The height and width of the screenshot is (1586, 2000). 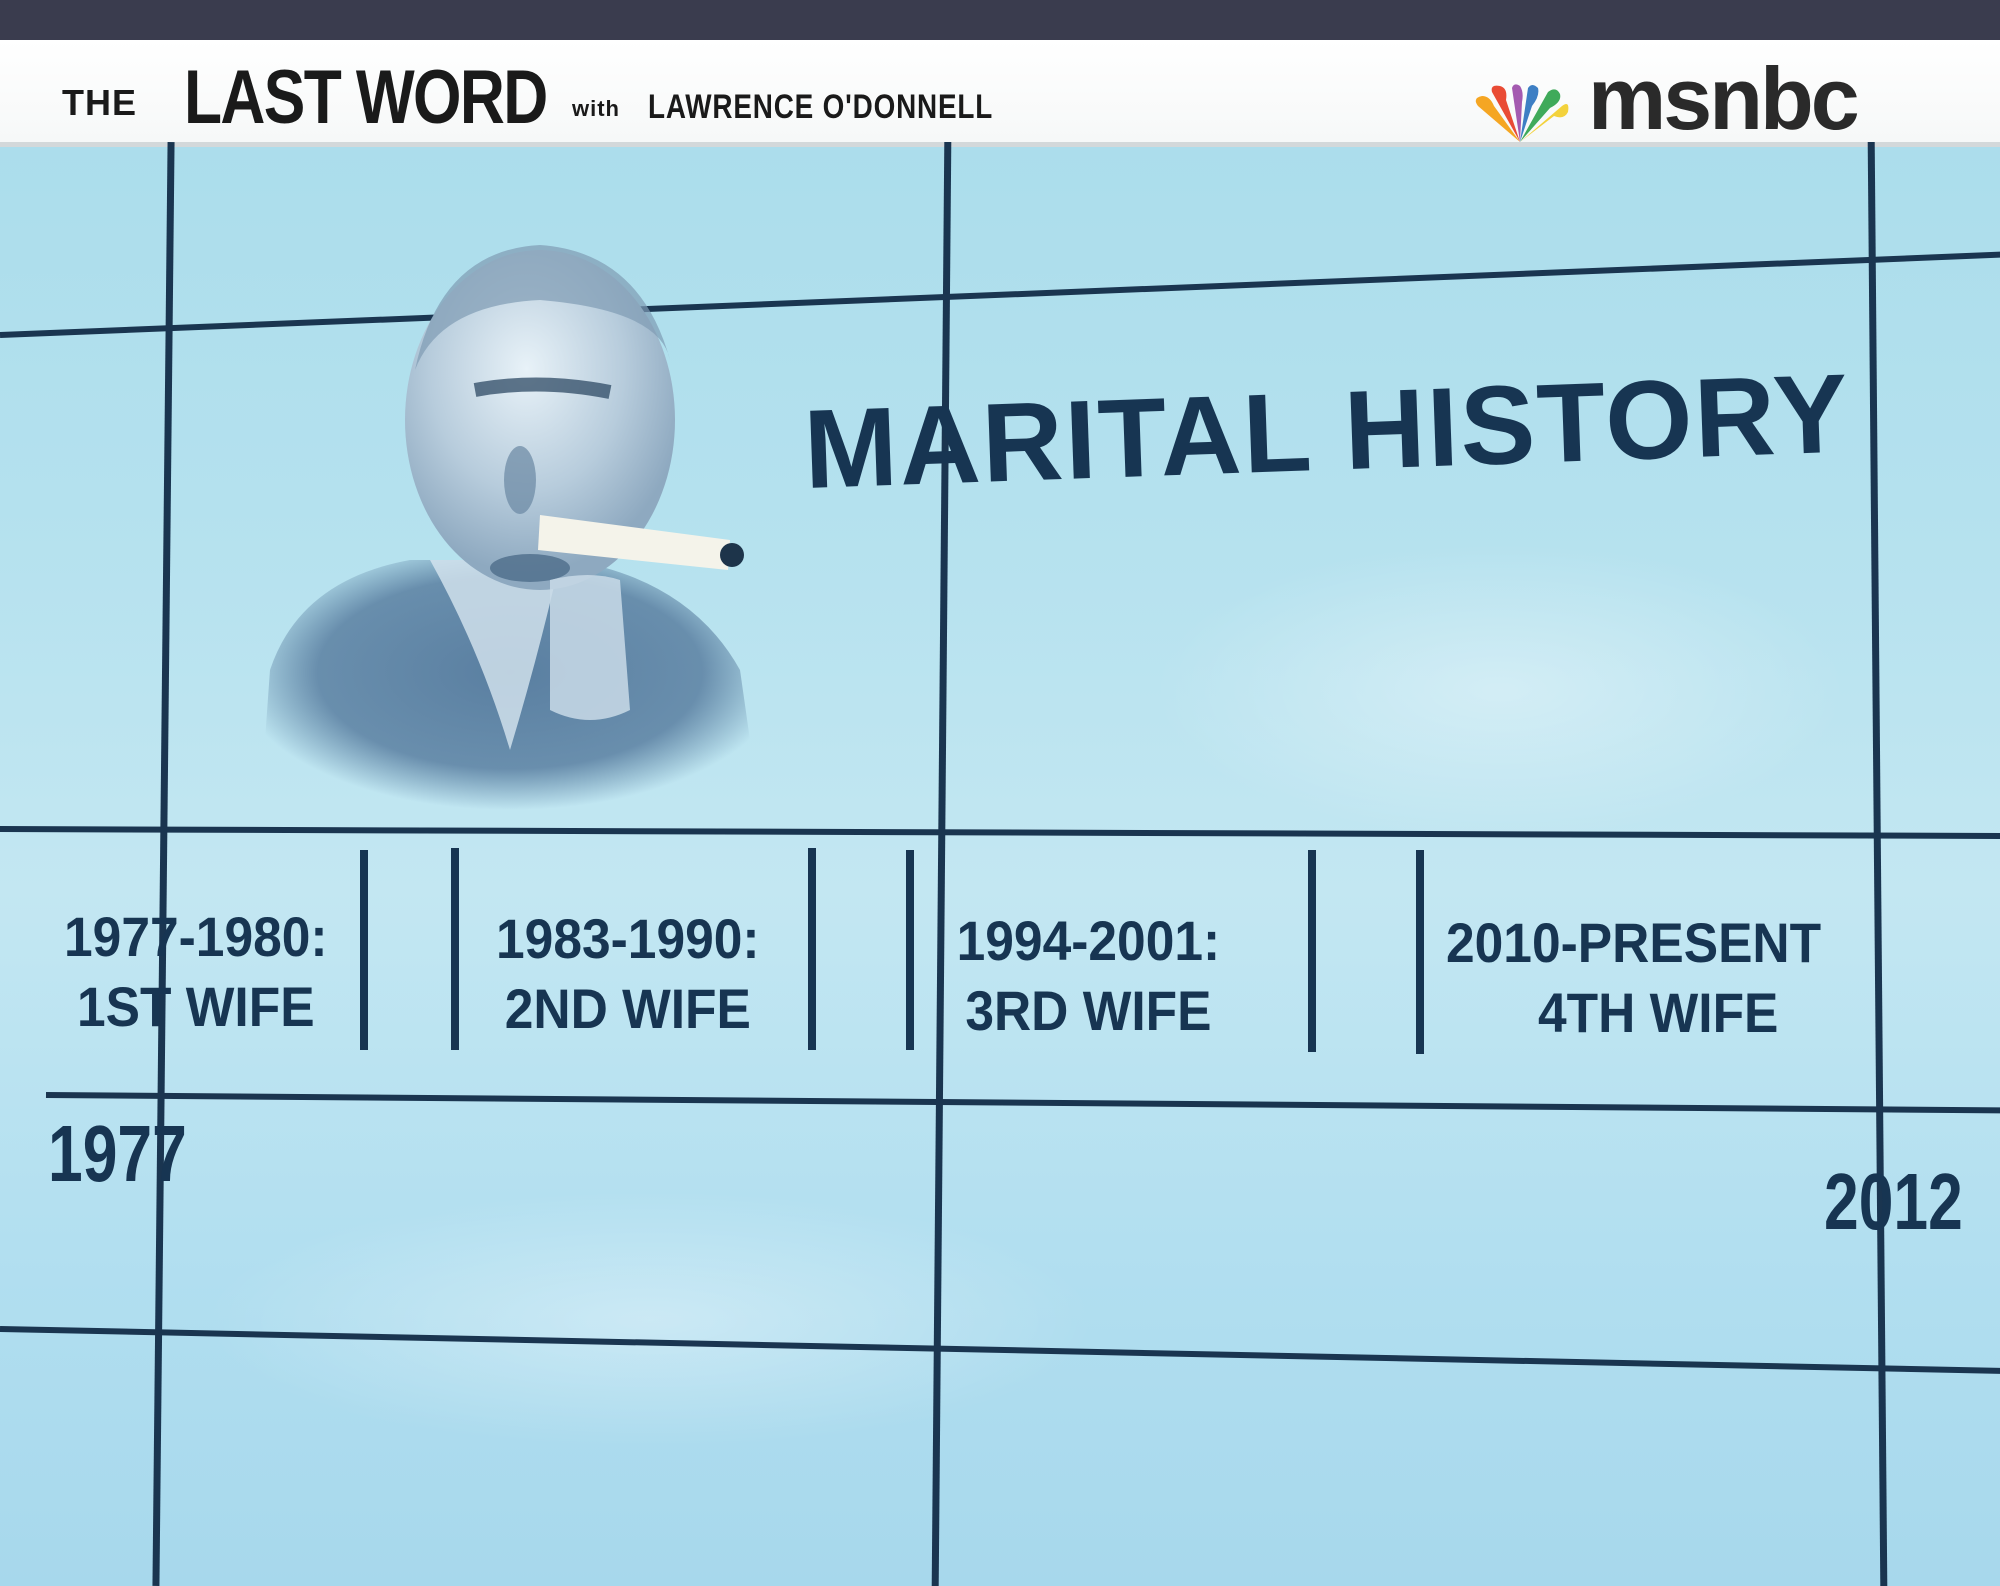 I want to click on peacock-logo-icon, so click(x=1522, y=113).